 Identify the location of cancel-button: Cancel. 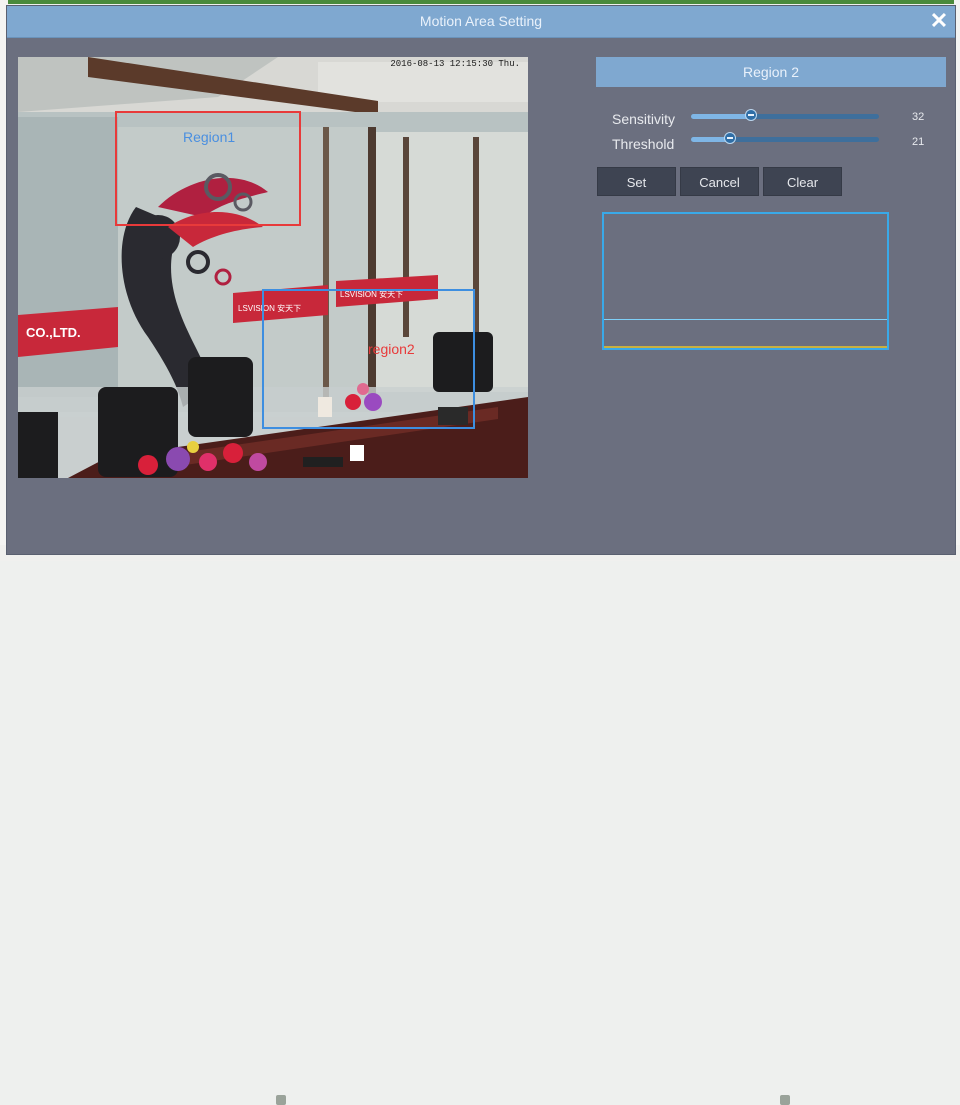
(719, 181).